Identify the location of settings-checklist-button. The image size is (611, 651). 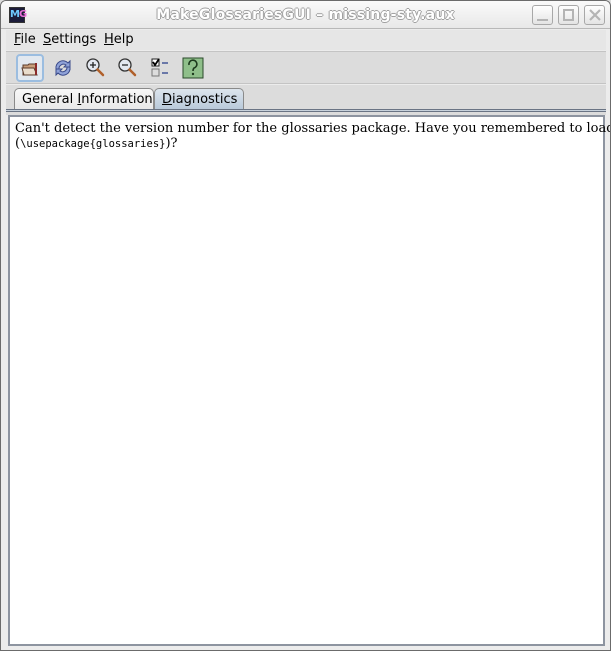
(161, 68).